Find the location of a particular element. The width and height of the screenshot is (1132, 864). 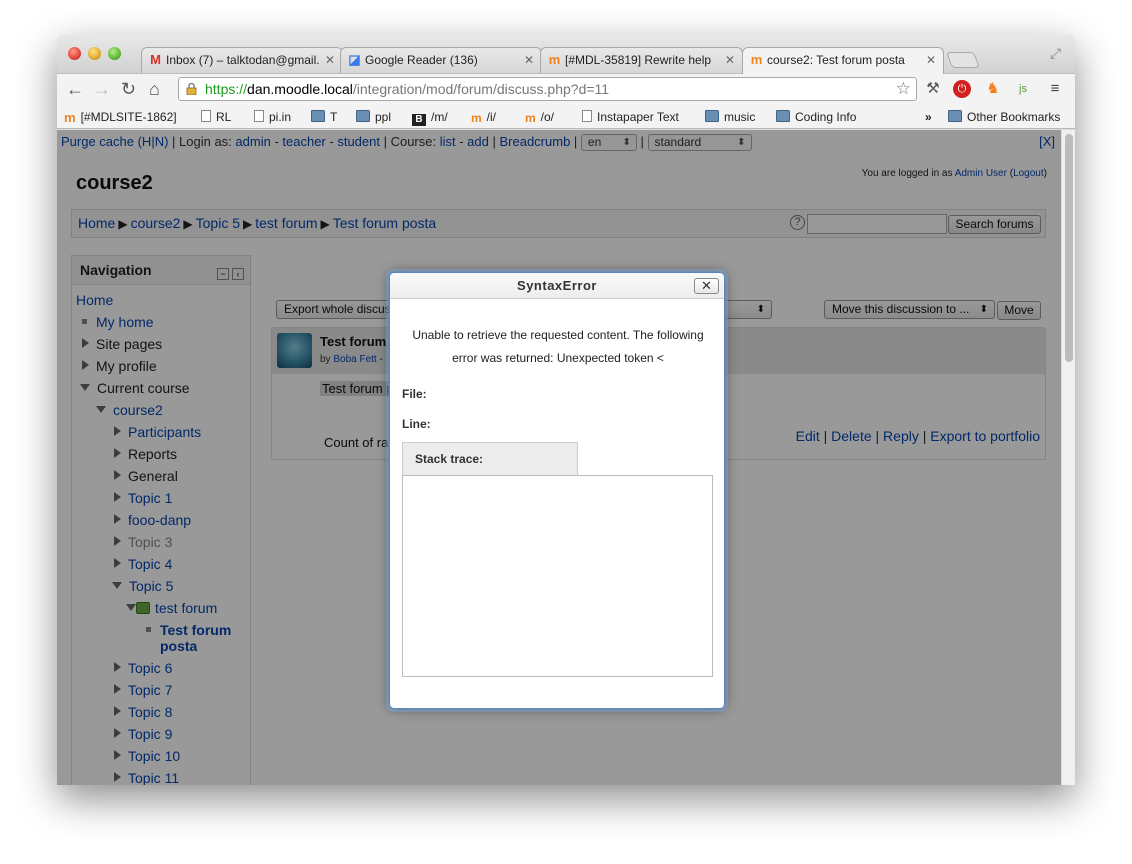

bookmark-folder-t: T is located at coordinates (324, 117).